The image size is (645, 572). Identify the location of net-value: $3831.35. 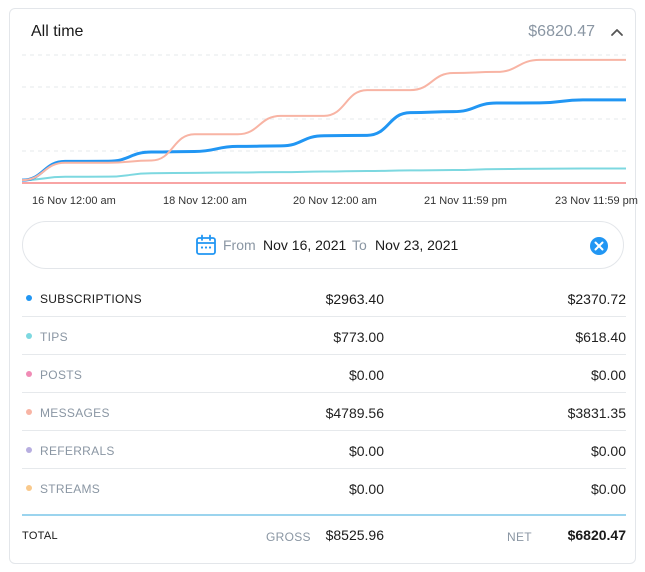
(596, 413).